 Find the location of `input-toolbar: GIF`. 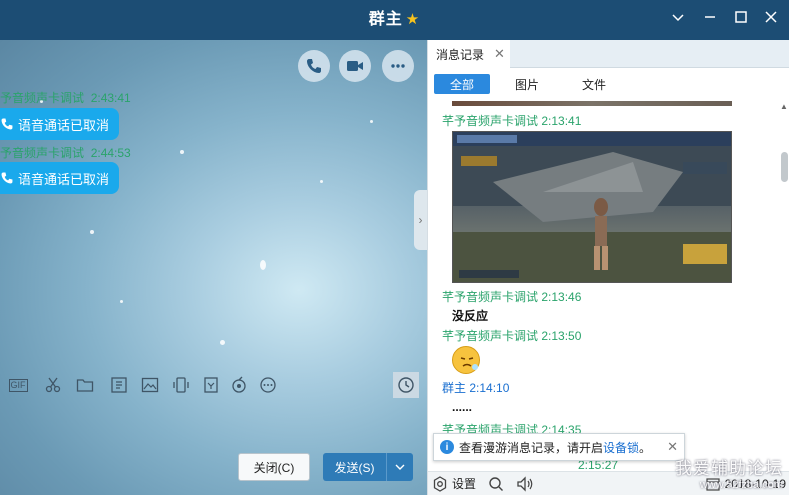

input-toolbar: GIF is located at coordinates (213, 385).